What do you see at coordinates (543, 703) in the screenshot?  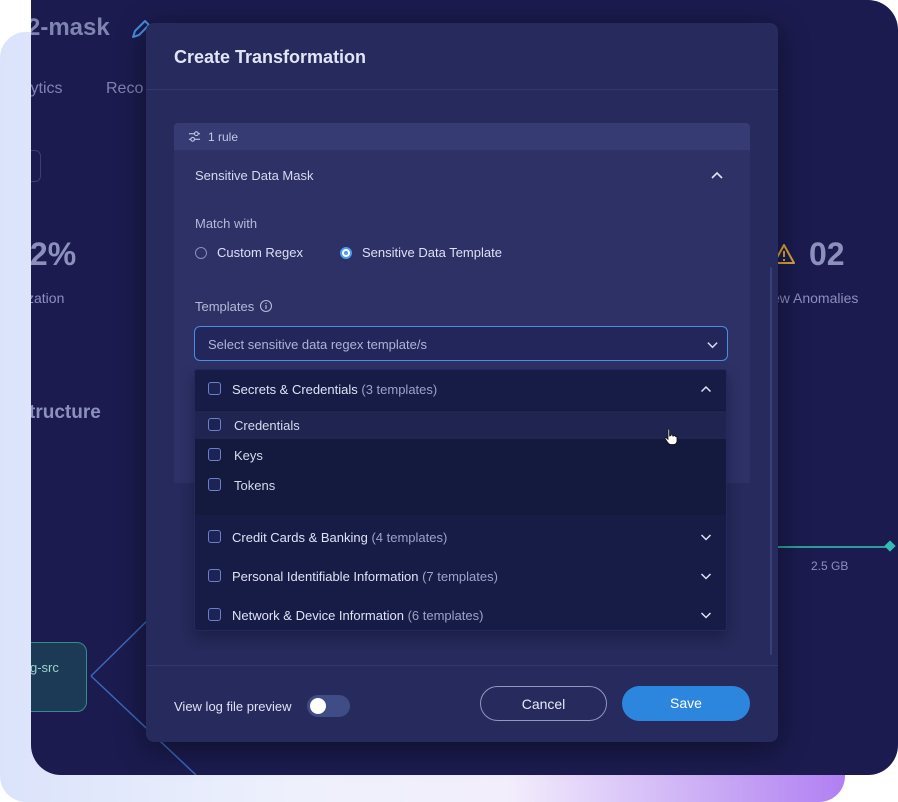 I see `cancel-button: Cancel` at bounding box center [543, 703].